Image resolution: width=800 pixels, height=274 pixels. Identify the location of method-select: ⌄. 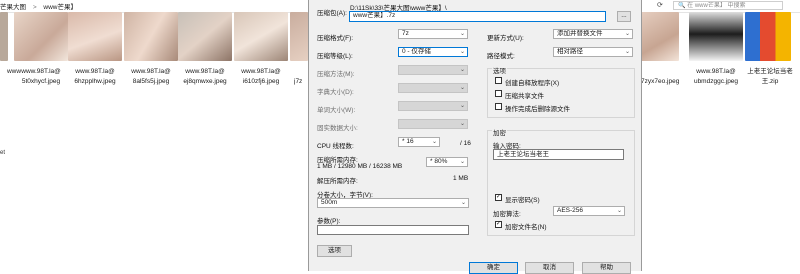
(433, 70).